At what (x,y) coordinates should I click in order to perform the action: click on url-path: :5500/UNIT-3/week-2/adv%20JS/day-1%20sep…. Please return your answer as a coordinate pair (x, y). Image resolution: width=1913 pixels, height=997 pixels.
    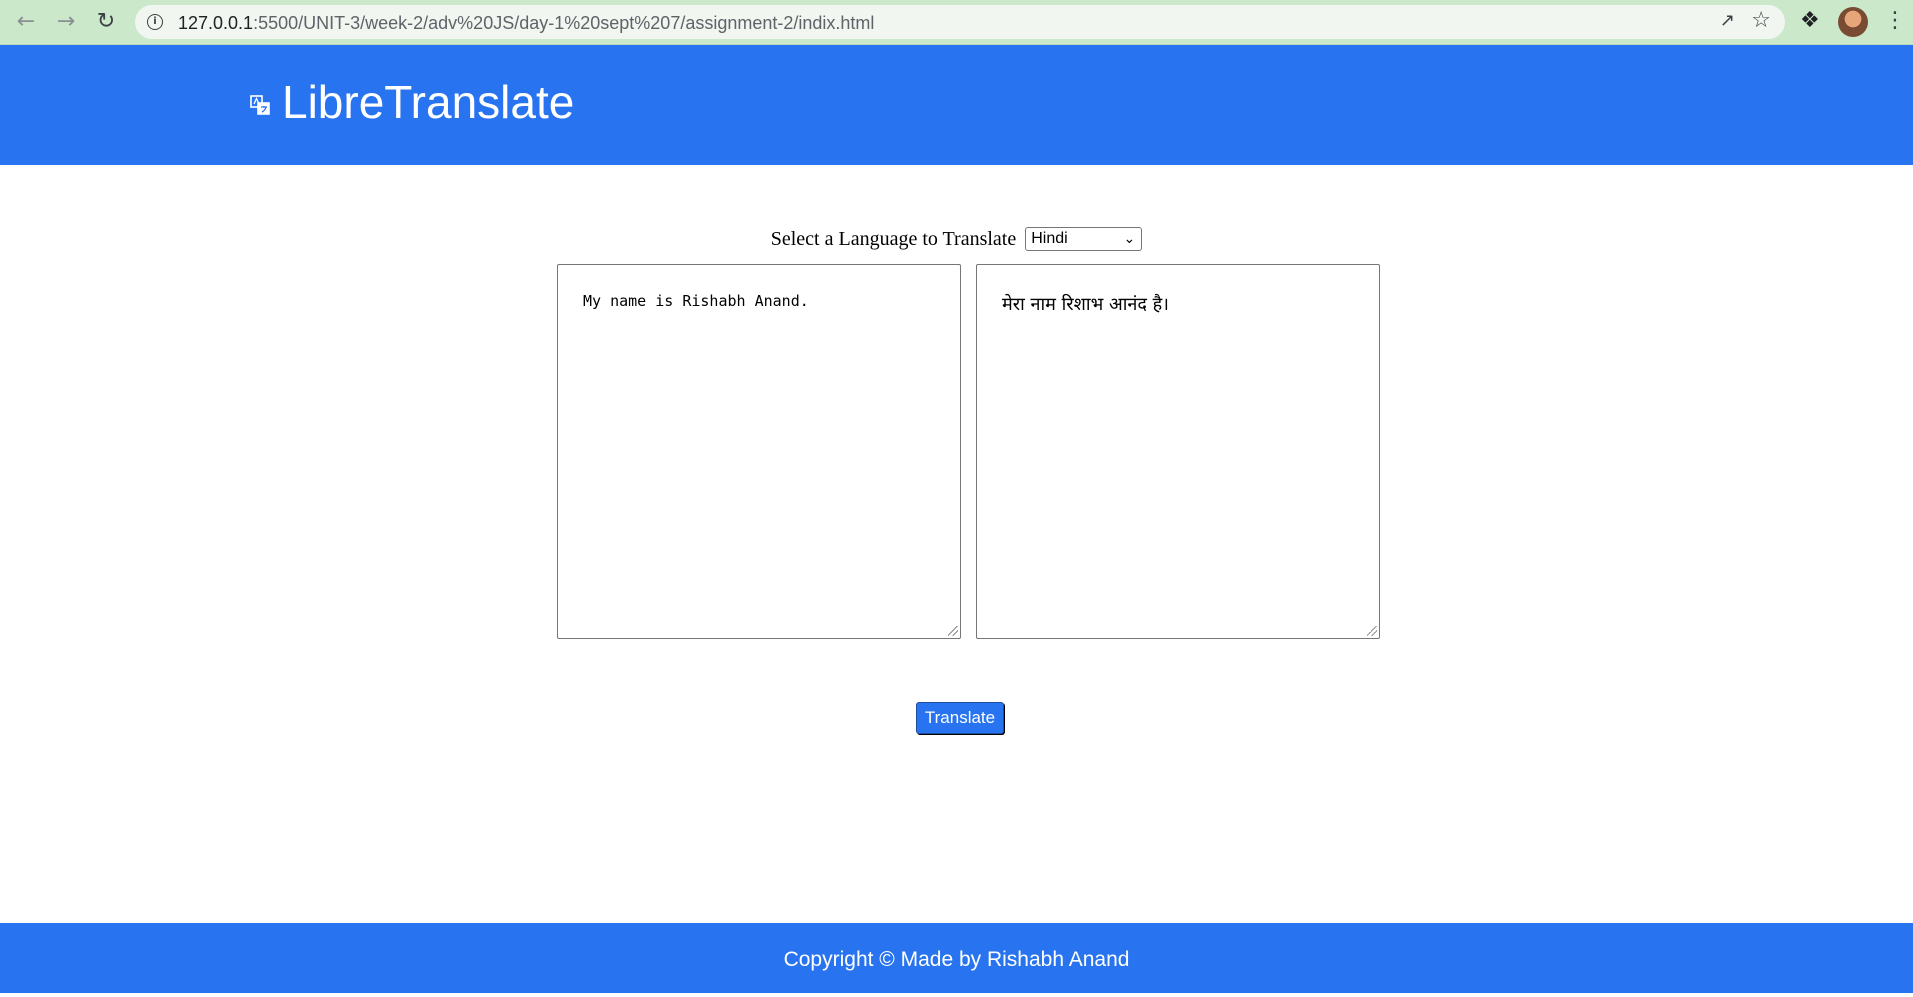
    Looking at the image, I should click on (564, 23).